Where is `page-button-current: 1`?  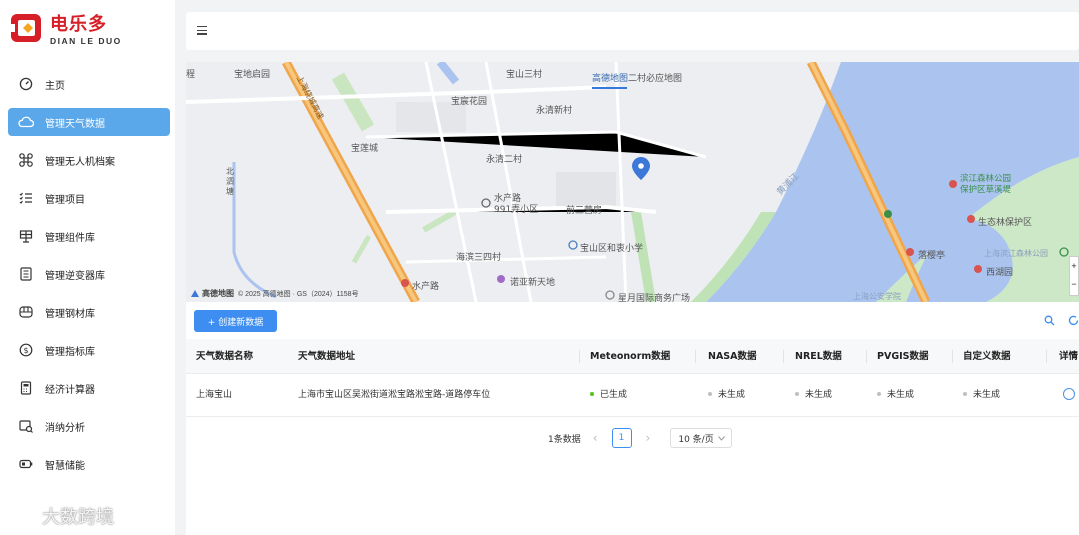
page-button-current: 1 is located at coordinates (621, 438).